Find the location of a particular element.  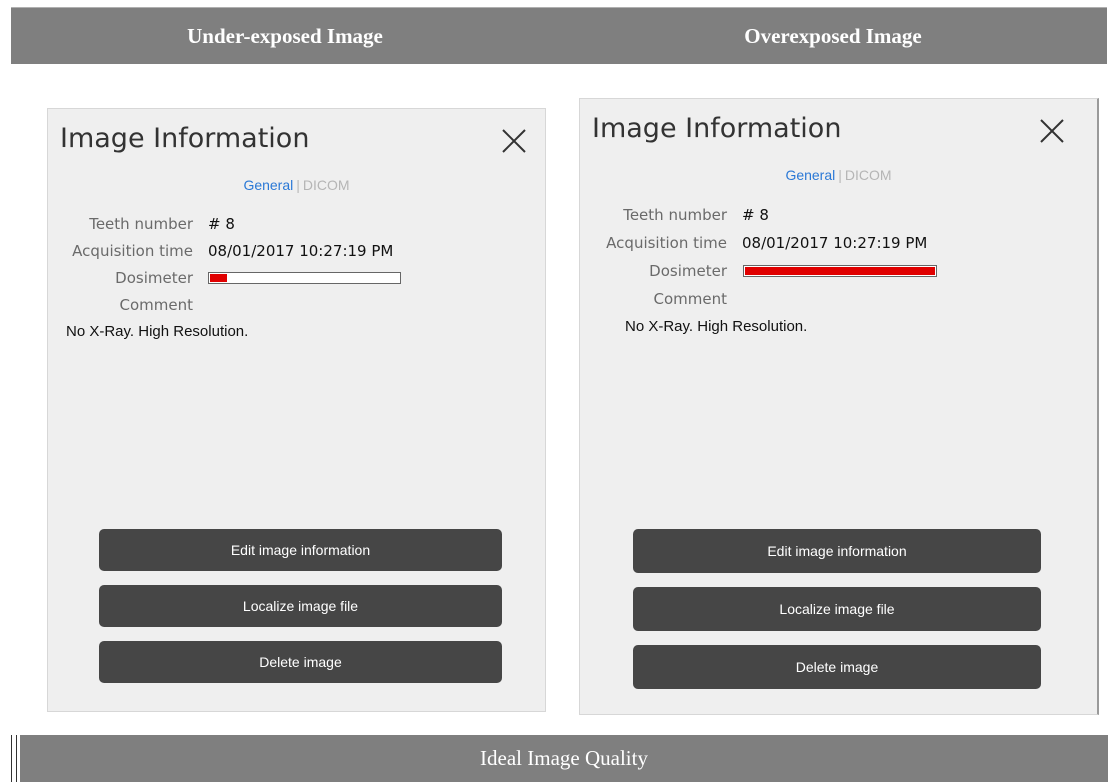

footer-bar: Ideal Image Quality is located at coordinates (564, 758).